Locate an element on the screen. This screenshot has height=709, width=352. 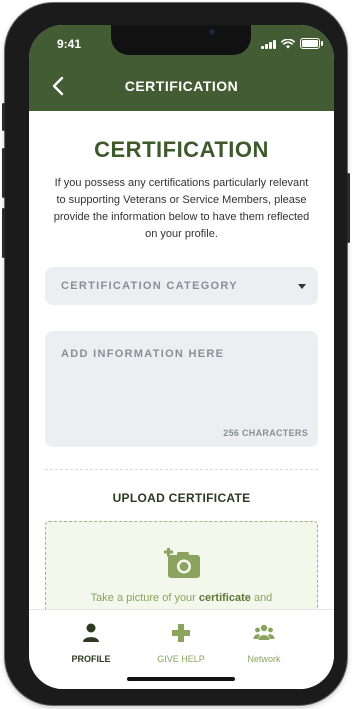
battery-icon is located at coordinates (311, 43).